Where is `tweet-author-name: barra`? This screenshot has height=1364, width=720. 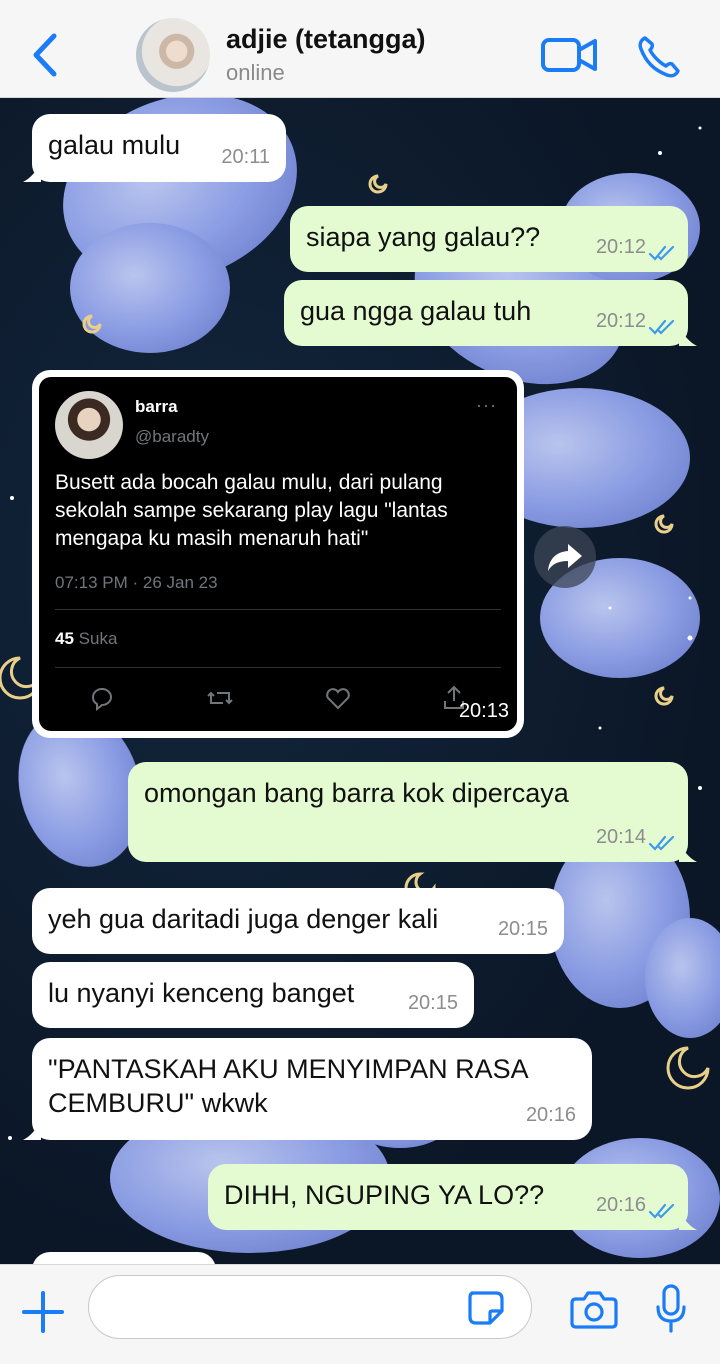 tweet-author-name: barra is located at coordinates (156, 406).